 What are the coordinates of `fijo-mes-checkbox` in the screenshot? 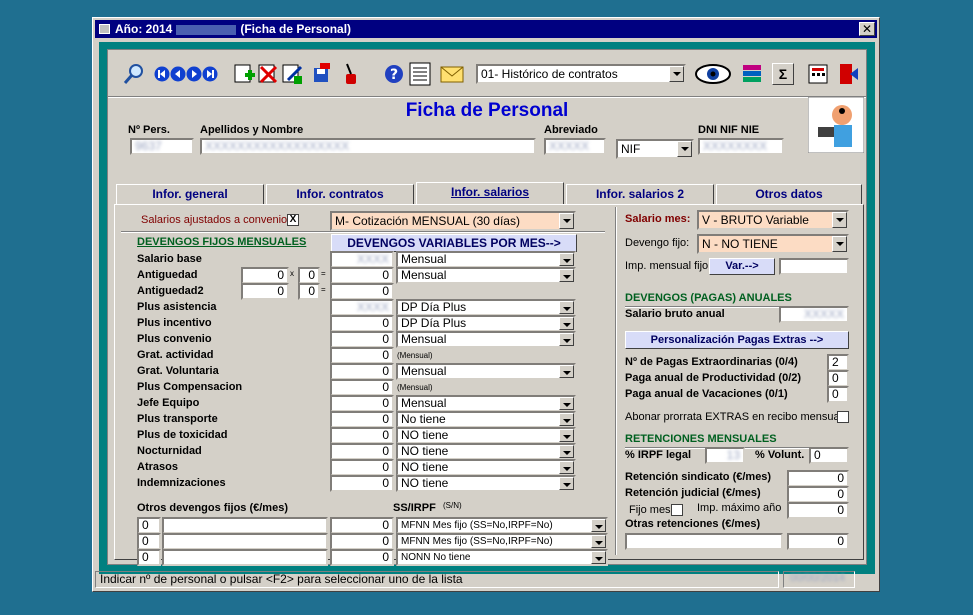 It's located at (677, 510).